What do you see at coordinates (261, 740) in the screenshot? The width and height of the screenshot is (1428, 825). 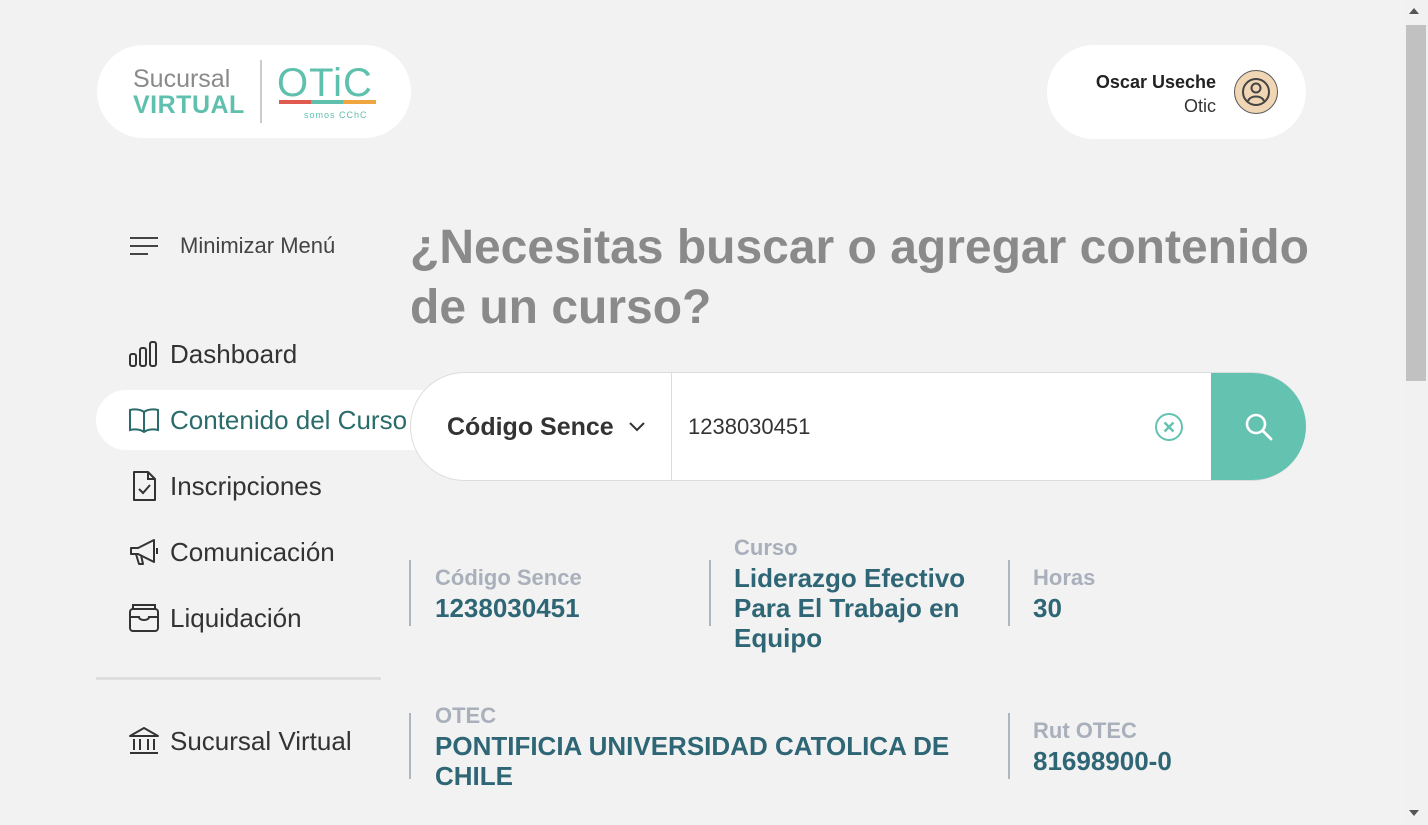 I see `sidebar-item-label: Sucursal Virtual` at bounding box center [261, 740].